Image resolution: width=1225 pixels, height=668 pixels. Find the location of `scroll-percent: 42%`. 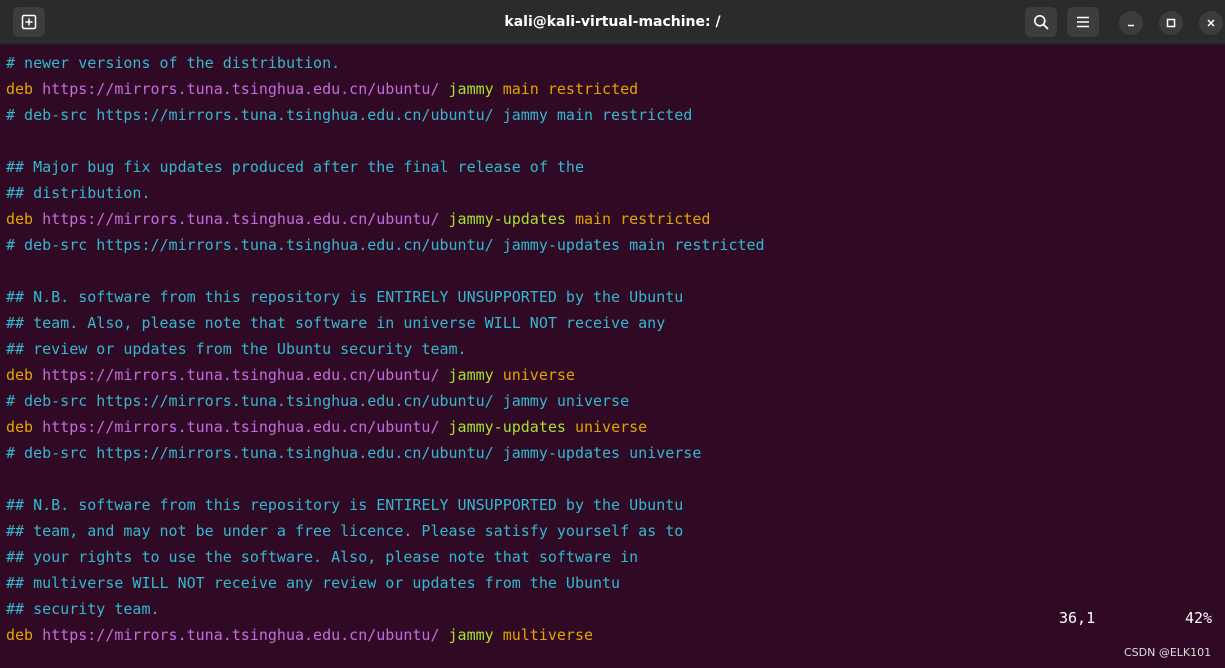

scroll-percent: 42% is located at coordinates (1199, 618).